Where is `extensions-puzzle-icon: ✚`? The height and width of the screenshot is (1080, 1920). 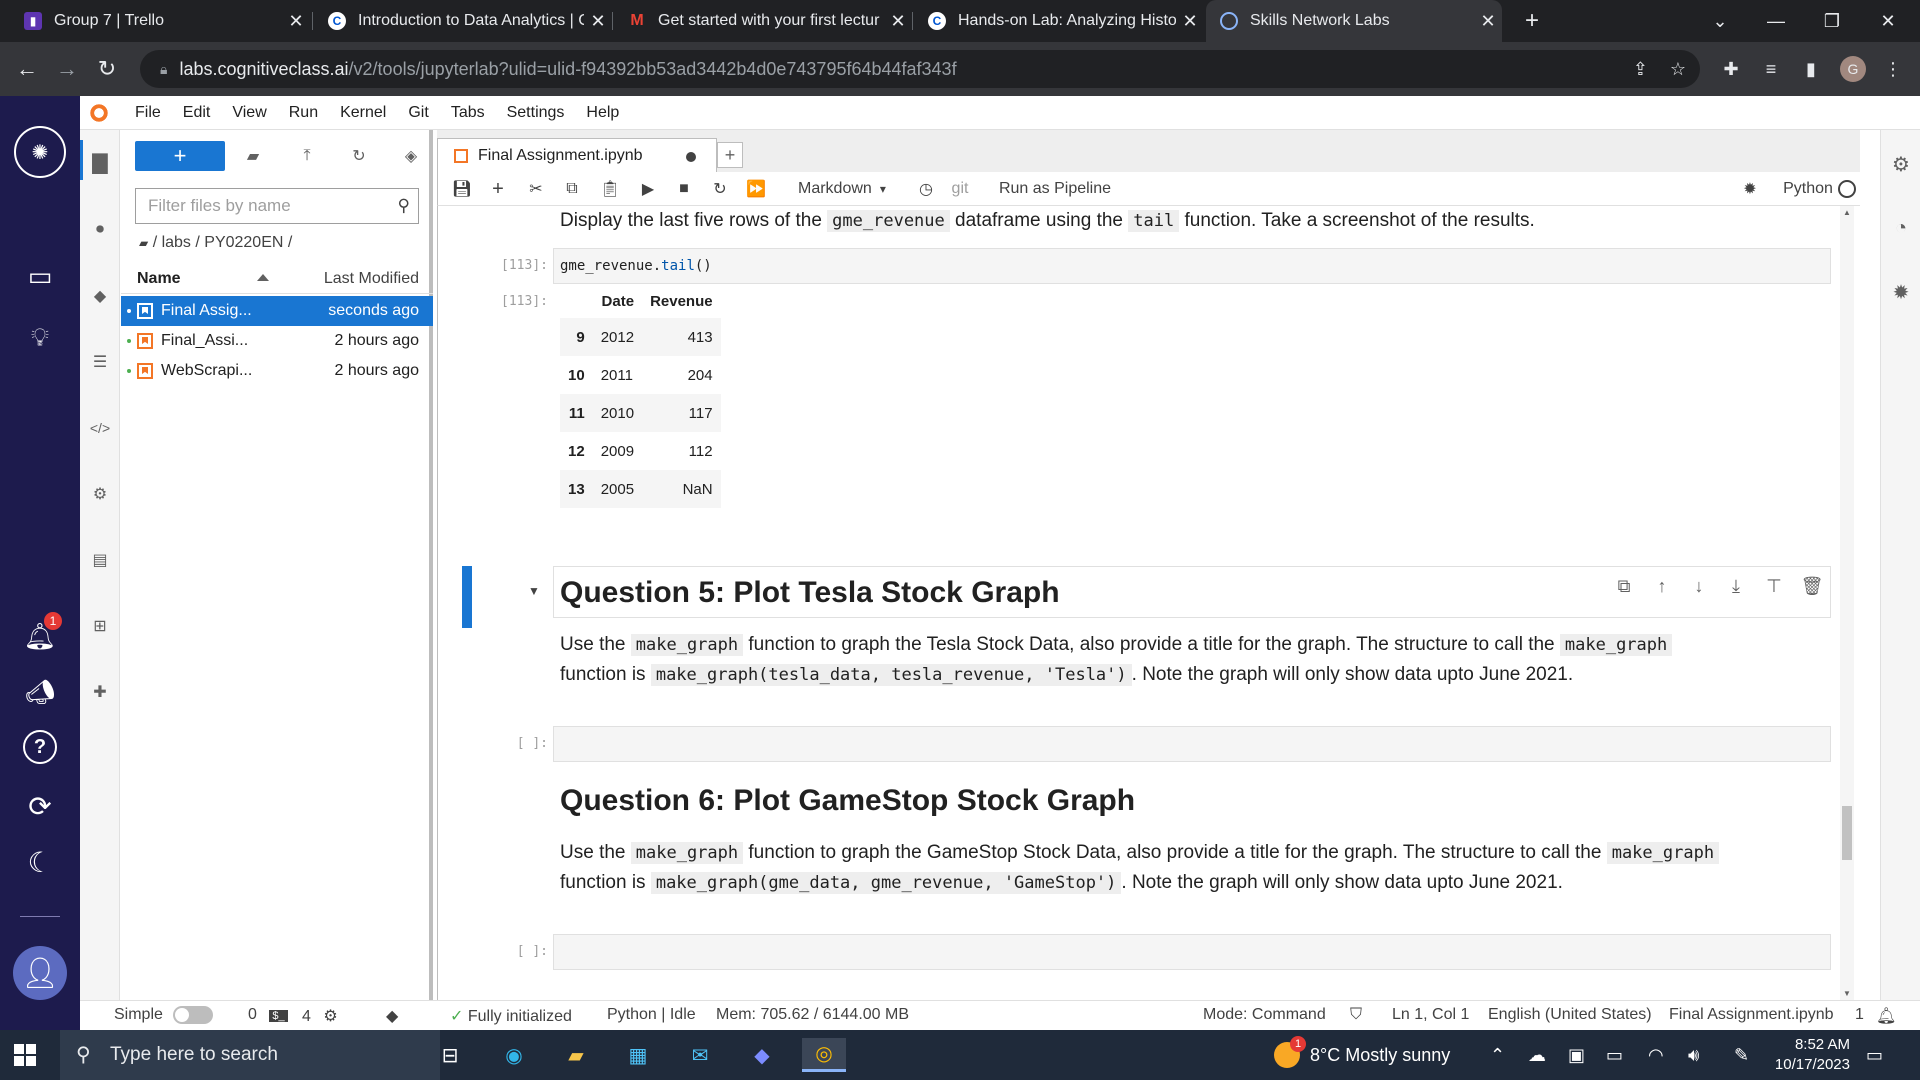
extensions-puzzle-icon: ✚ is located at coordinates (1731, 69).